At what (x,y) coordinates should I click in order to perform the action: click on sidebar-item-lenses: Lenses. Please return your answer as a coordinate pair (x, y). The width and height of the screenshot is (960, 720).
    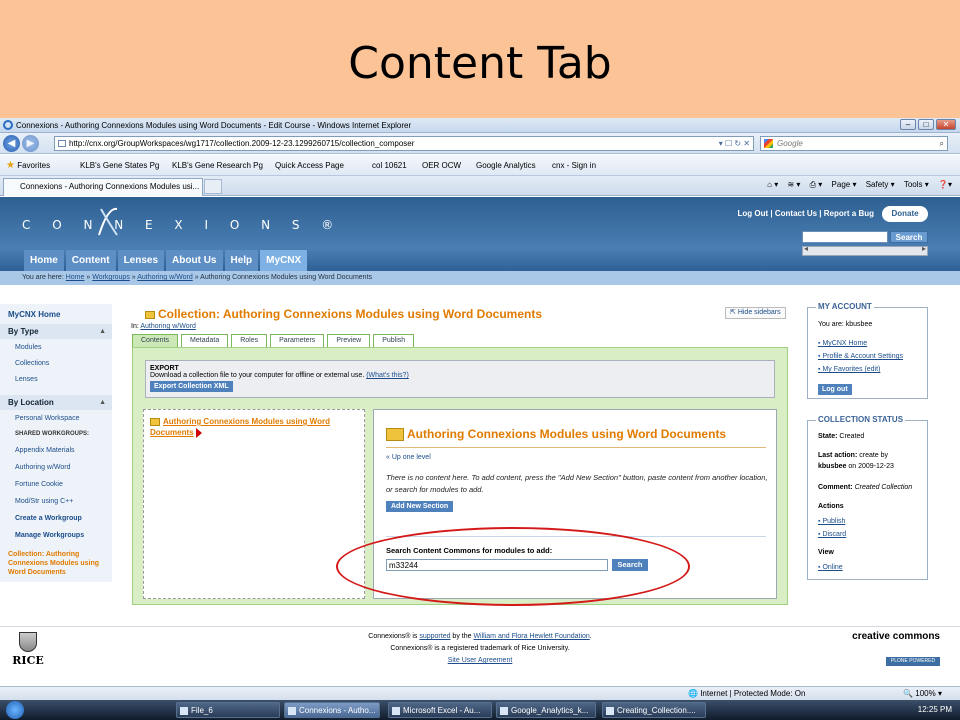
    Looking at the image, I should click on (26, 379).